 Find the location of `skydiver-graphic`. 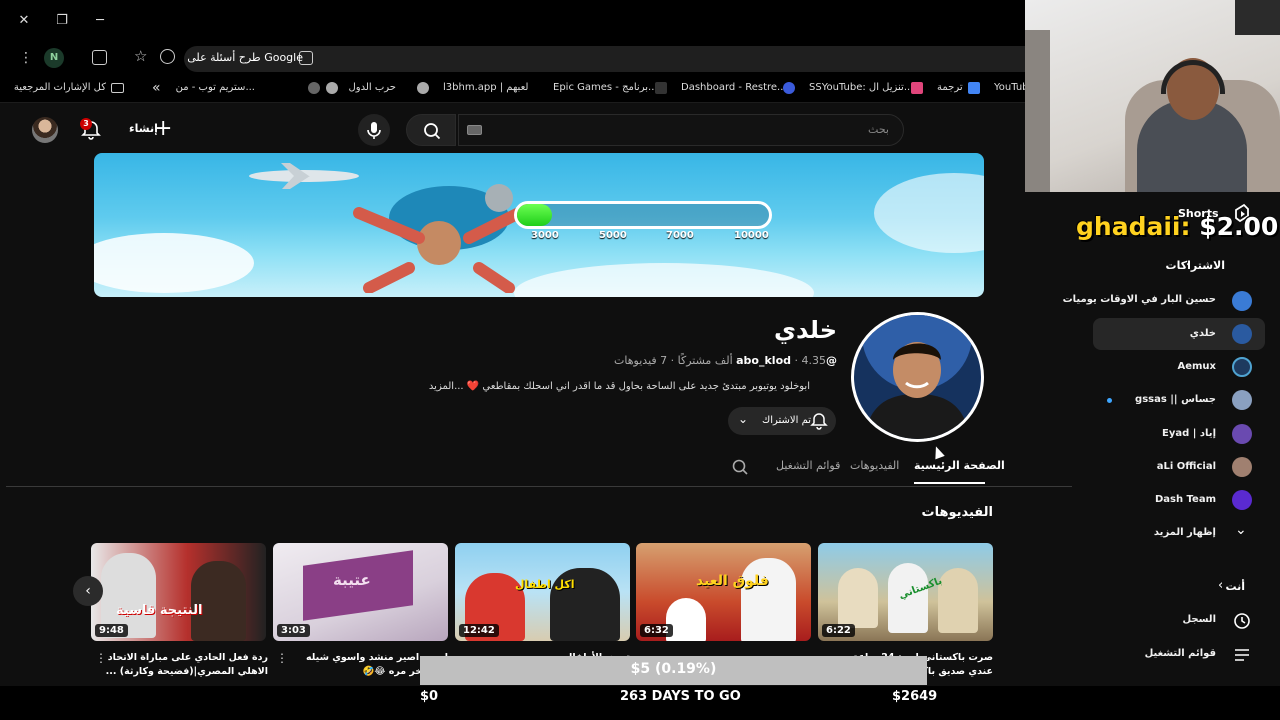

skydiver-graphic is located at coordinates (444, 238).